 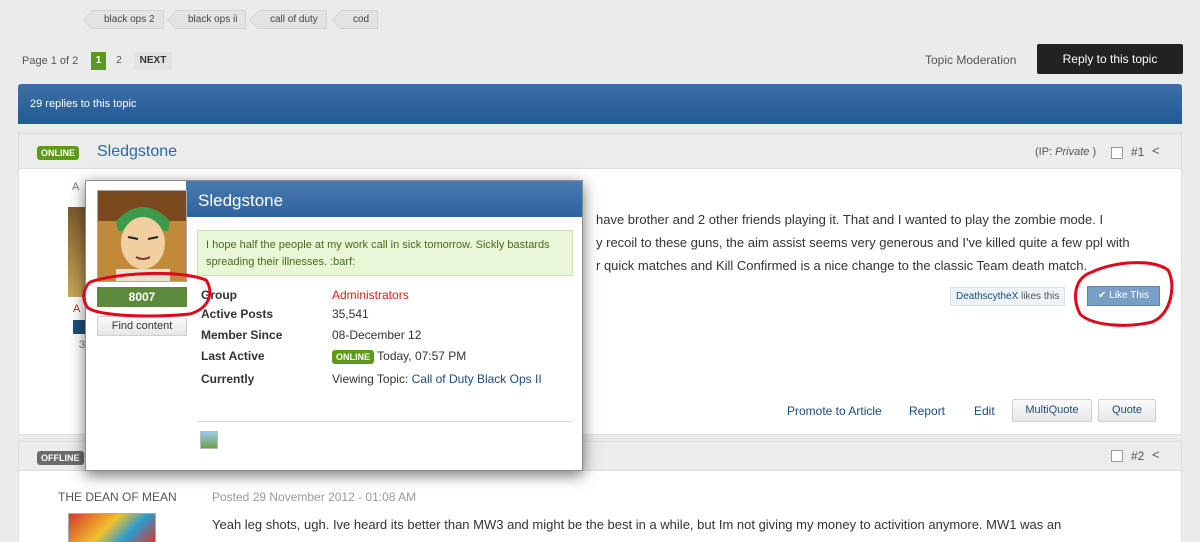 I want to click on field-value-posts: 35,541, so click(x=350, y=314).